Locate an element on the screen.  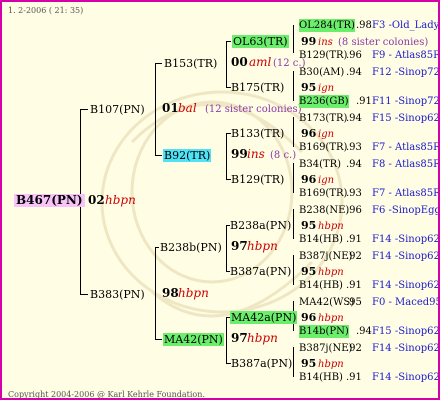
gen3-d1-id: MA42a(PN) is located at coordinates (264, 317).